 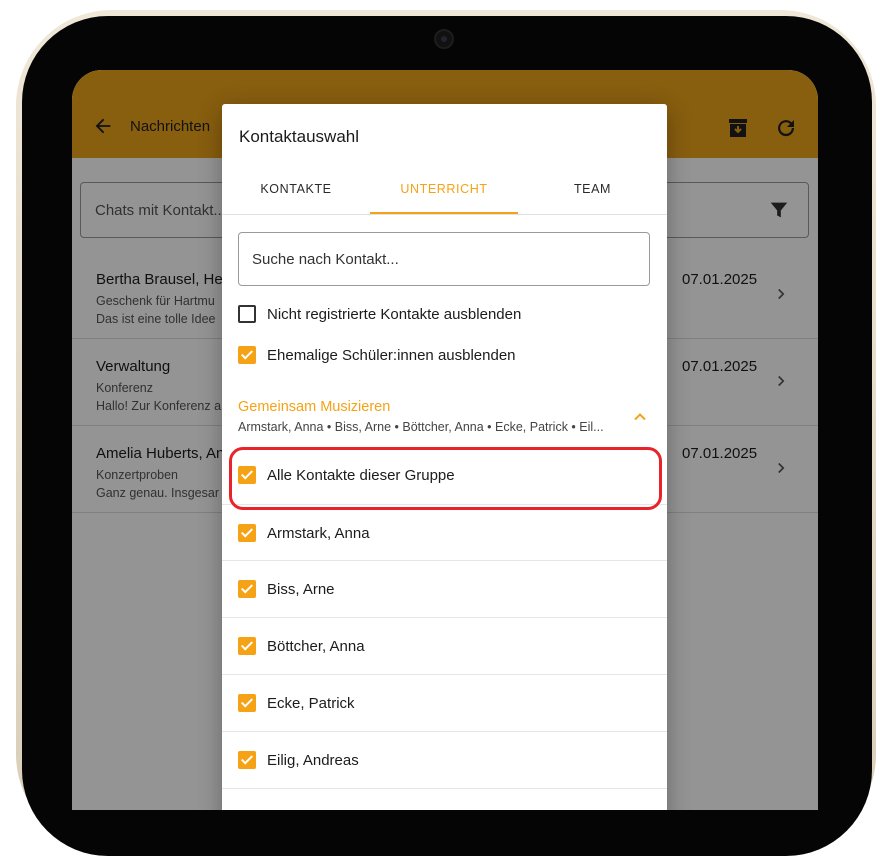 What do you see at coordinates (311, 703) in the screenshot?
I see `contact-name: Ecke, Patrick` at bounding box center [311, 703].